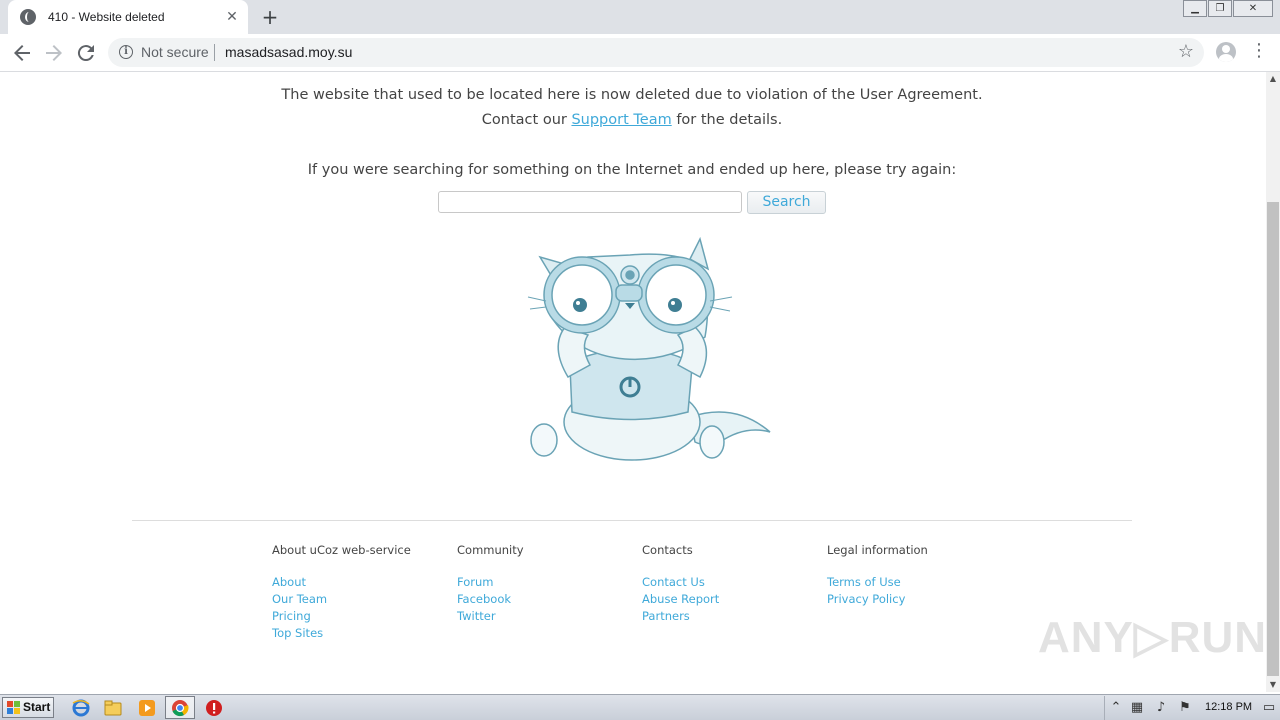 The image size is (1280, 720). Describe the element at coordinates (86, 53) in the screenshot. I see `reload-icon` at that location.